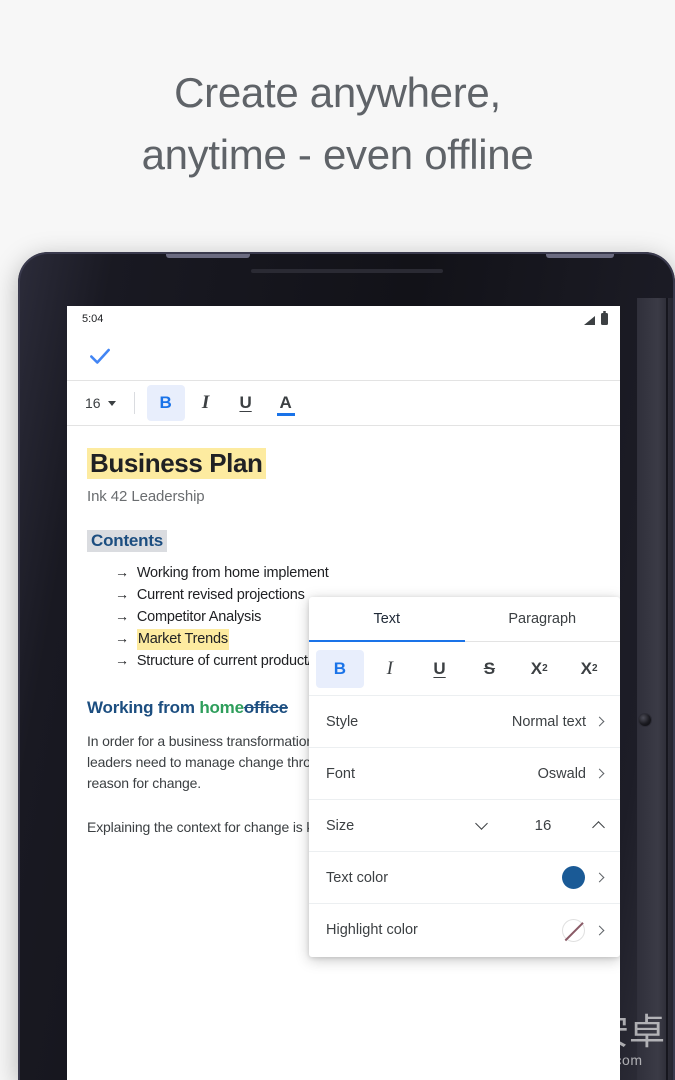  Describe the element at coordinates (387, 619) in the screenshot. I see `tab-text: Text` at that location.